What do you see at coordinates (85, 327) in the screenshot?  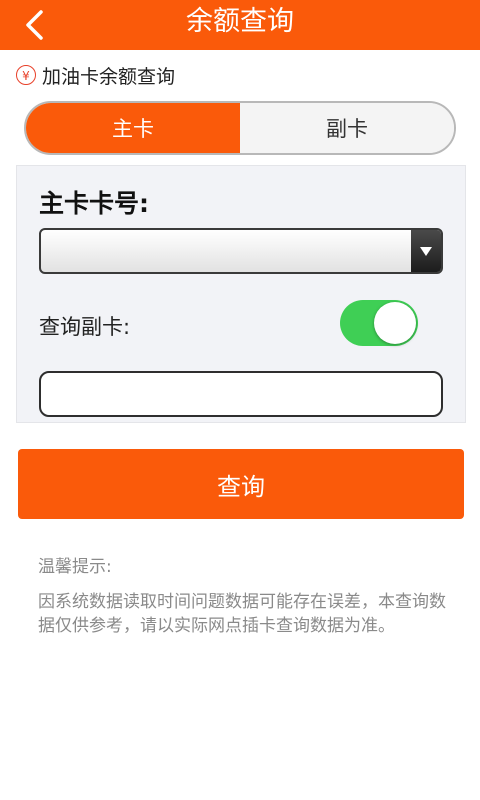 I see `sub-card-toggle-label: 查询副卡:` at bounding box center [85, 327].